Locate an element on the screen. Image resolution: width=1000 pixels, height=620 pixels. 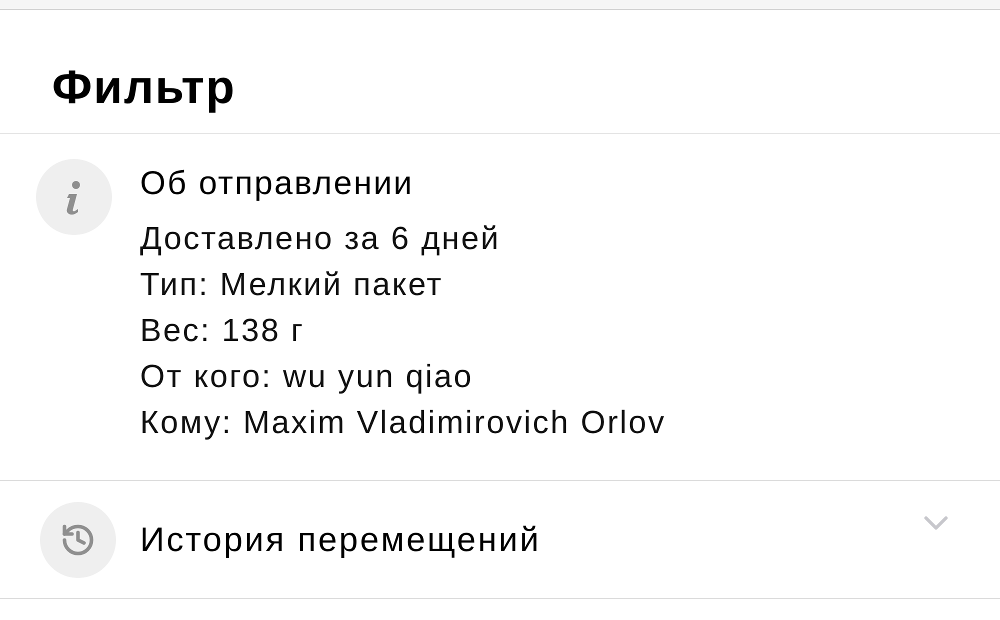
page-title: Фильтр is located at coordinates (144, 86).